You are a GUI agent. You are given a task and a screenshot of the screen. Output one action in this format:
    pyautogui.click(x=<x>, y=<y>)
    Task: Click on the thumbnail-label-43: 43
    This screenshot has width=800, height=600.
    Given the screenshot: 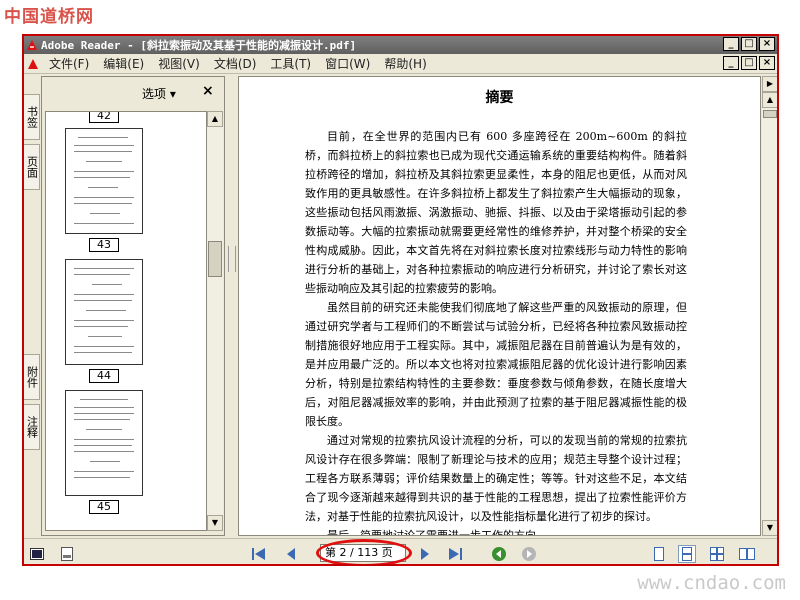 What is the action you would take?
    pyautogui.click(x=104, y=245)
    